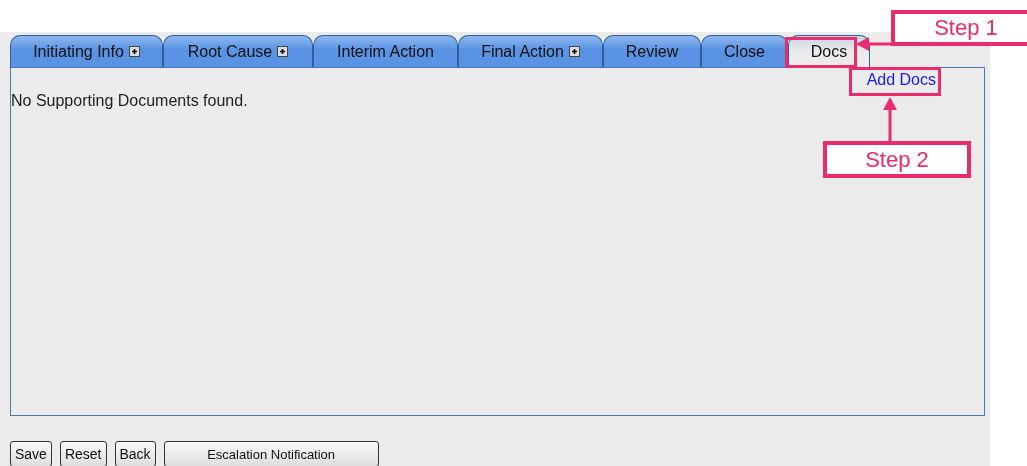 The width and height of the screenshot is (1027, 466). Describe the element at coordinates (897, 159) in the screenshot. I see `callout-label: Step 2` at that location.